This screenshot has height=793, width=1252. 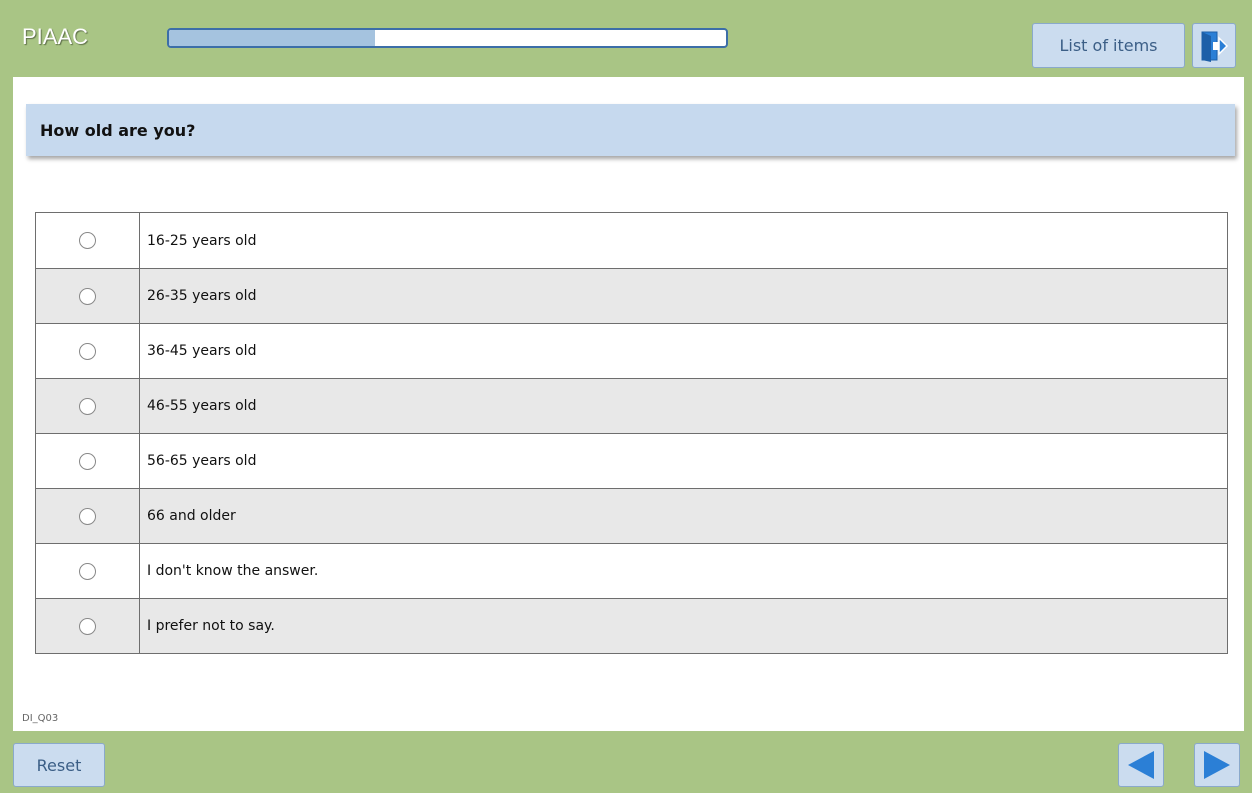 What do you see at coordinates (630, 130) in the screenshot?
I see `question-title: How old are you?` at bounding box center [630, 130].